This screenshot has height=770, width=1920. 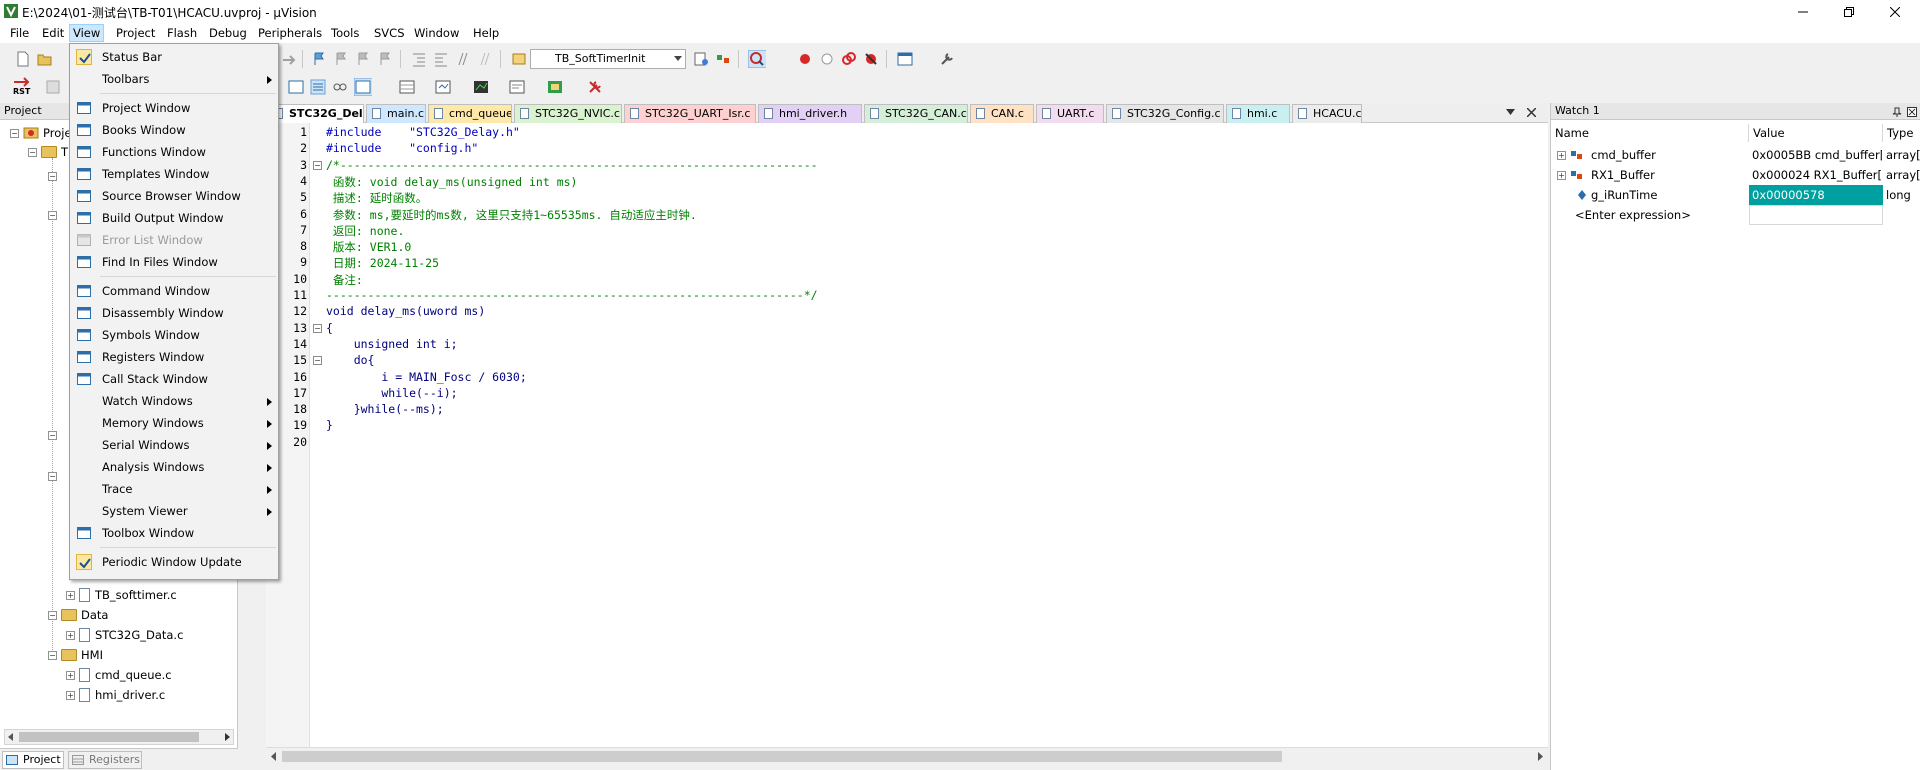 I want to click on breakpoint-icon, so click(x=805, y=59).